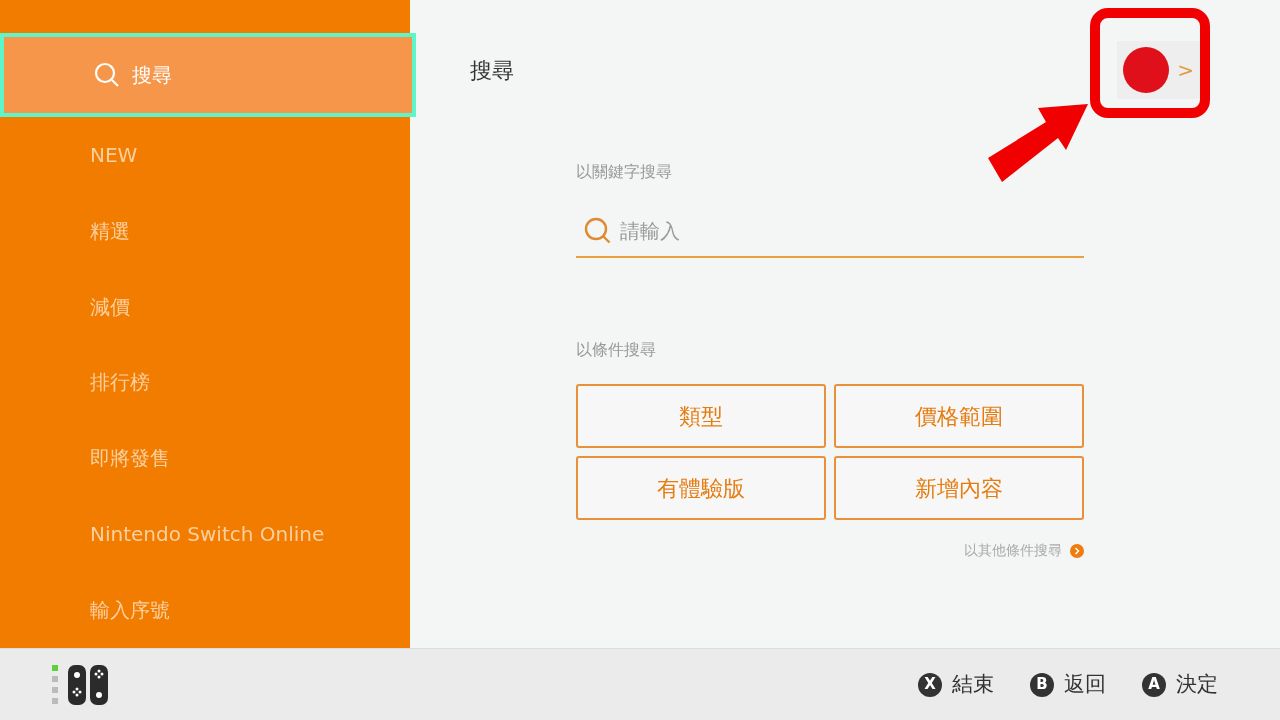  I want to click on controller-key: B, so click(1042, 684).